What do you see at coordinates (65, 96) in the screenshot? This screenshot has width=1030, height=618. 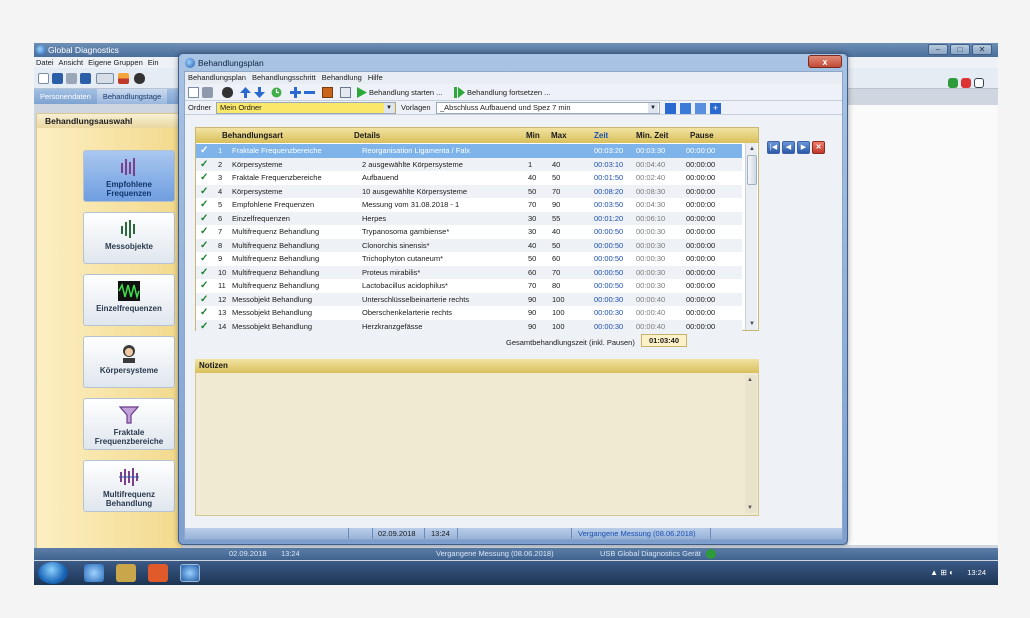 I see `tab-personendaten: Personendaten` at bounding box center [65, 96].